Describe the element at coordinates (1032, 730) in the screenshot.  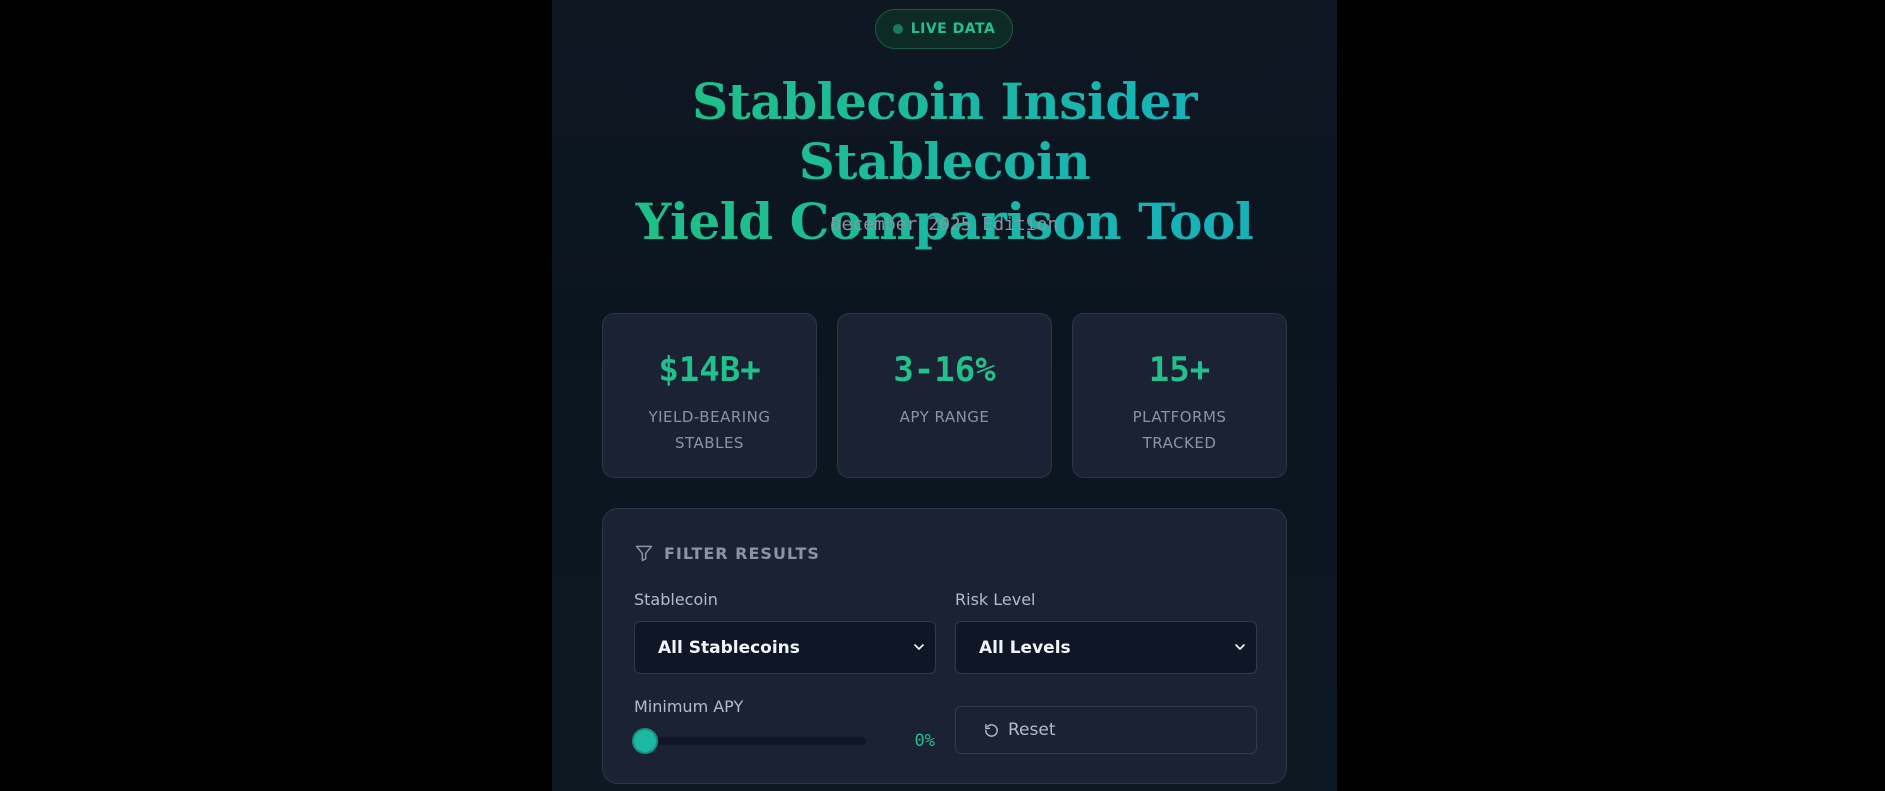
I see `reset-button-label: Reset` at that location.